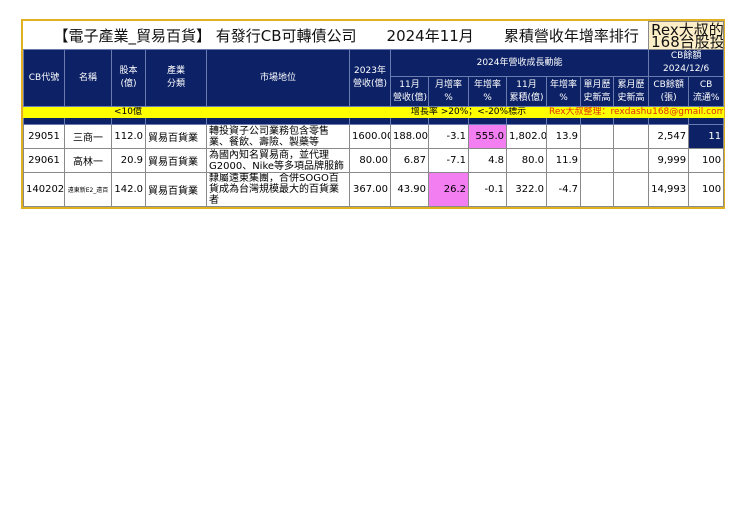  What do you see at coordinates (526, 136) in the screenshot?
I see `cell-cum: 1,802.0` at bounding box center [526, 136].